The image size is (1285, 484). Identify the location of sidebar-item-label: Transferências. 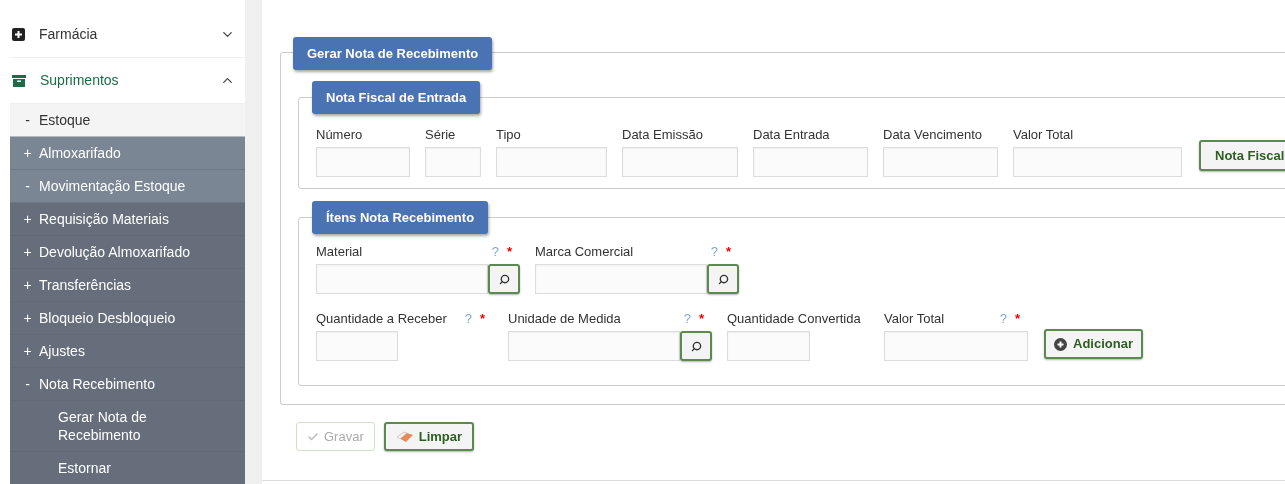
(85, 285).